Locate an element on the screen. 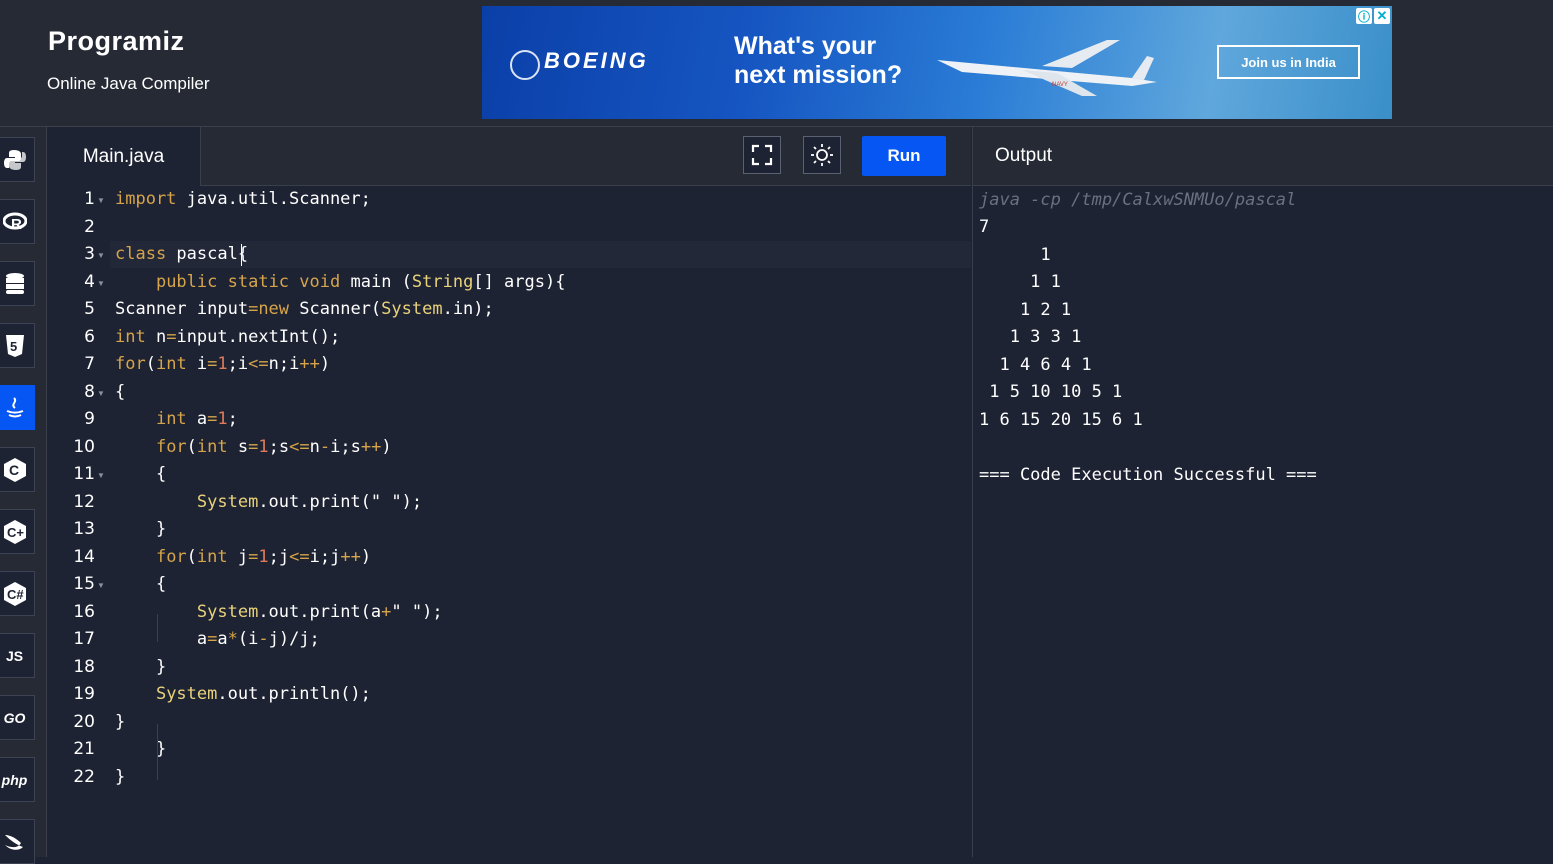 Image resolution: width=1553 pixels, height=864 pixels. line-number: 4 is located at coordinates (89, 281).